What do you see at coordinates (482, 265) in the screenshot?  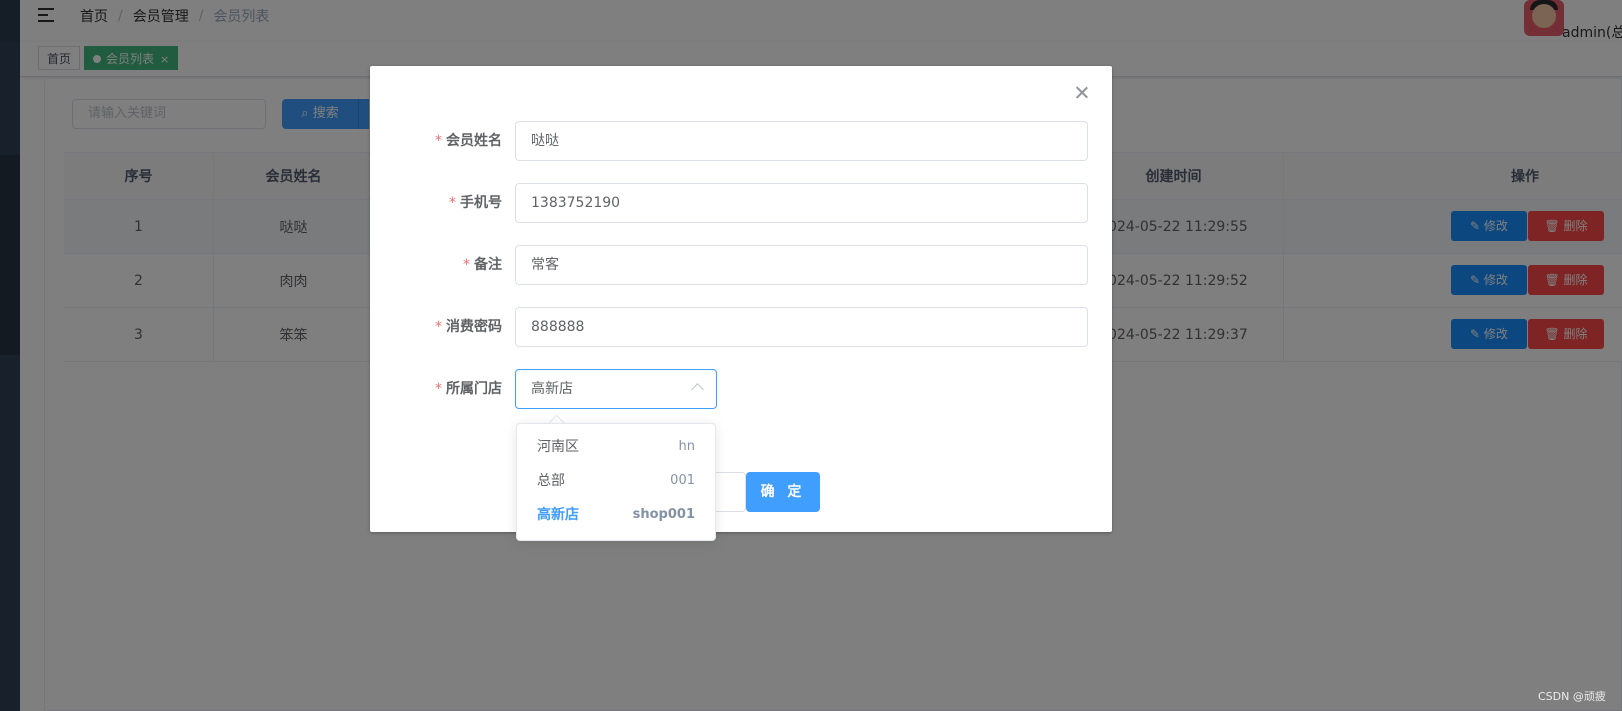 I see `label-remark: * 备注` at bounding box center [482, 265].